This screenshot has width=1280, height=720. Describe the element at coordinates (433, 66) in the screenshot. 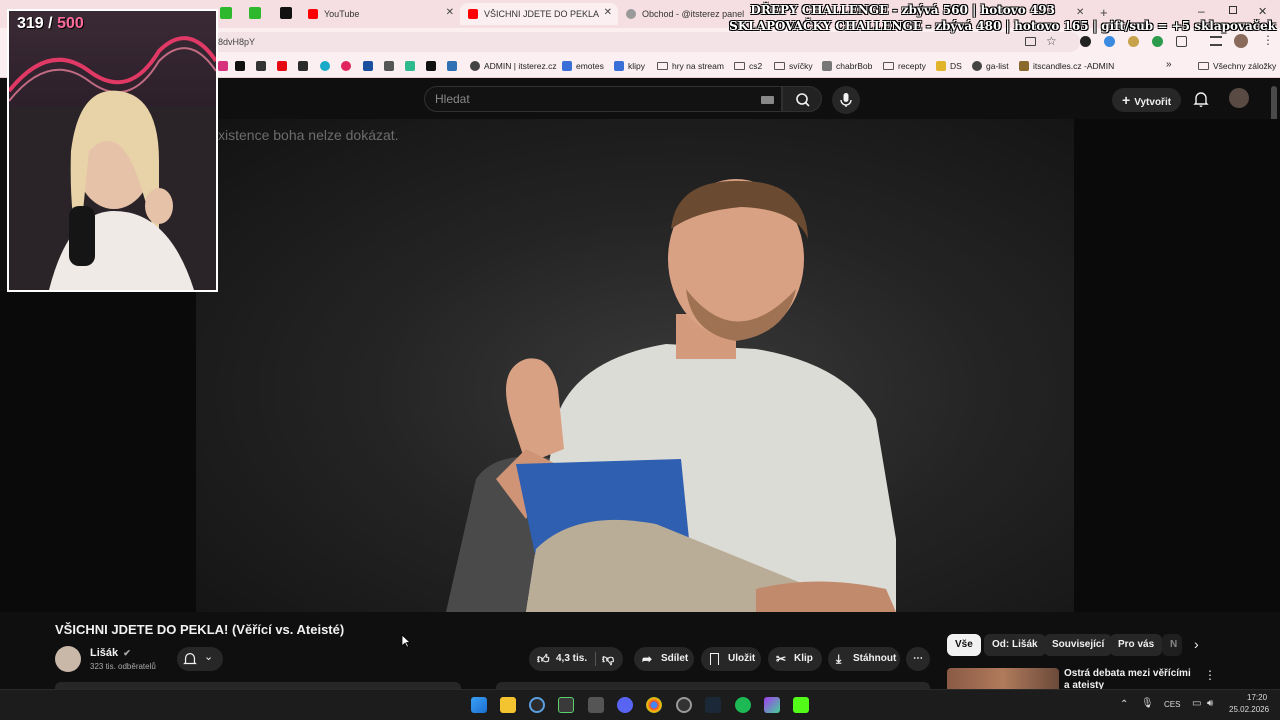

I see `bookmark-download` at that location.